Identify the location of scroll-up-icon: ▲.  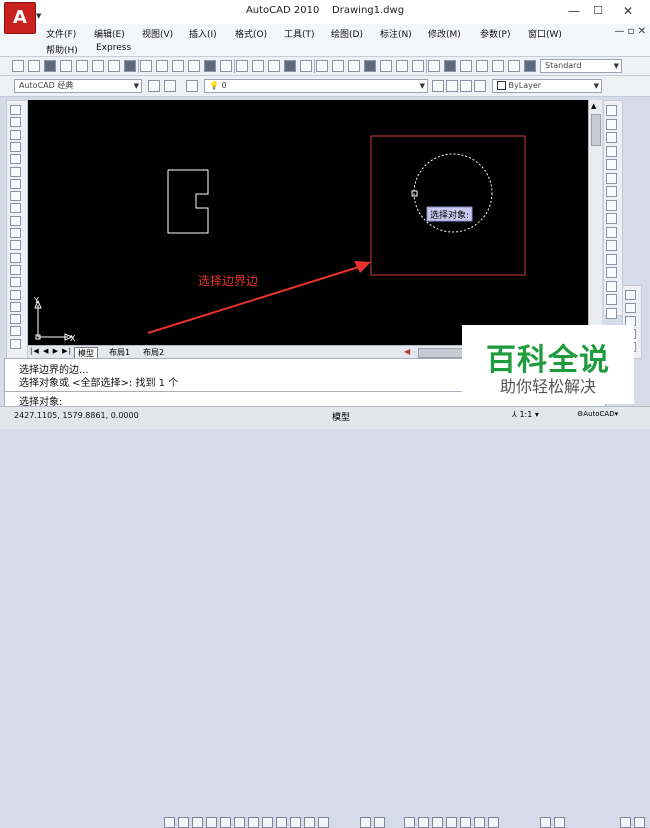
(593, 106).